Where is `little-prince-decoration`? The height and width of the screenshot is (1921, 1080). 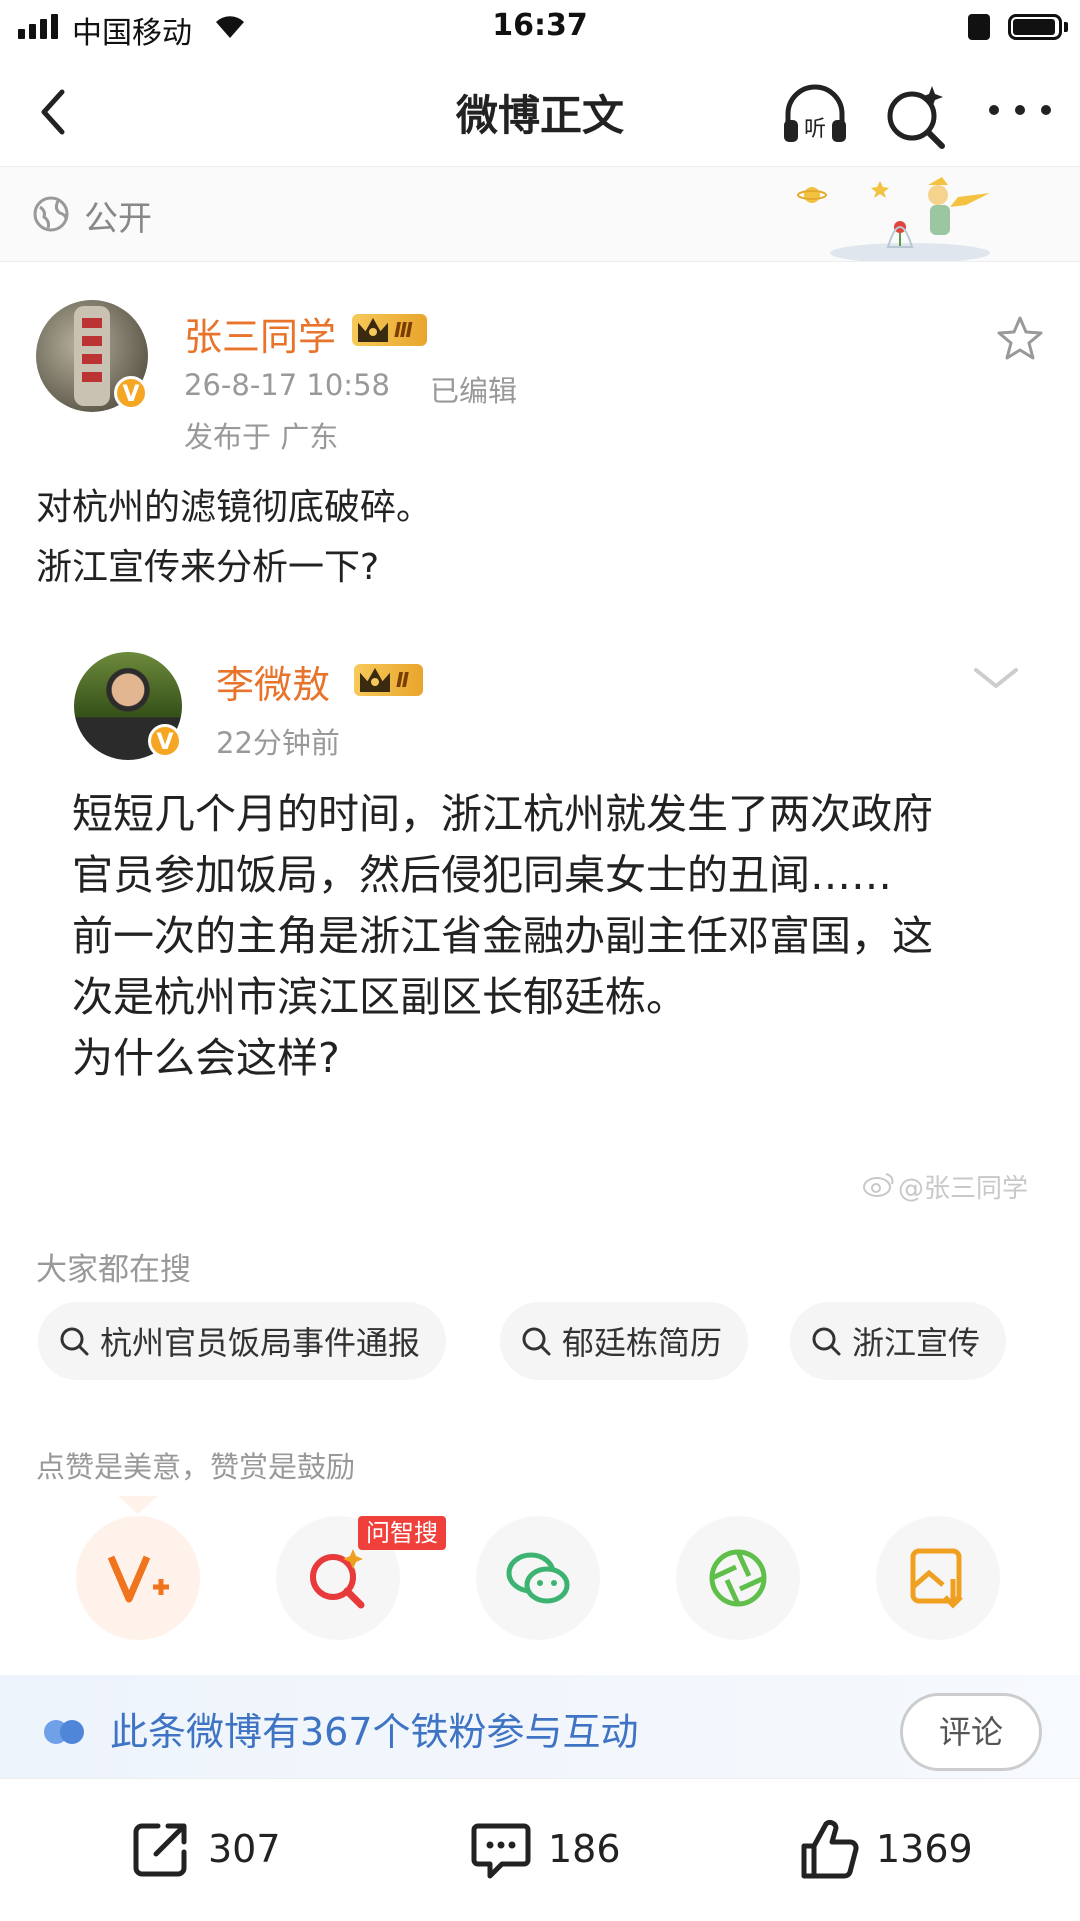 little-prince-decoration is located at coordinates (893, 219).